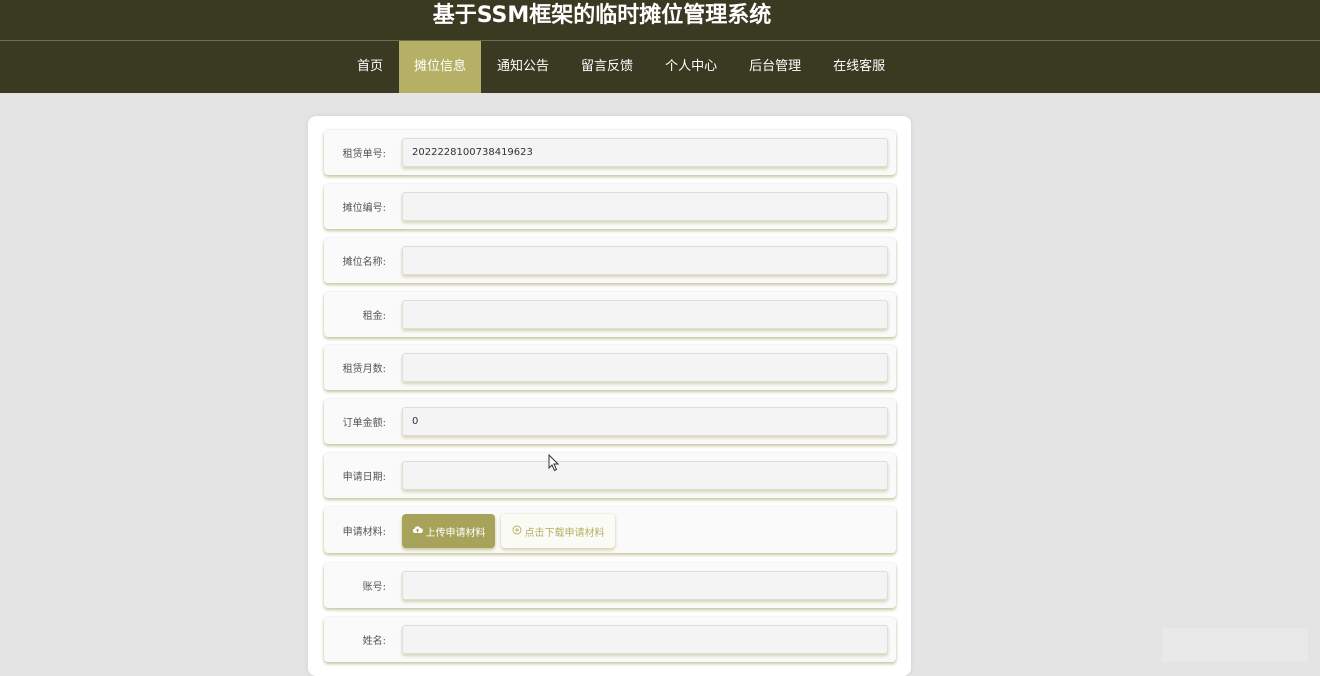 The height and width of the screenshot is (676, 1320). I want to click on form-row-stall-no: 摊位编号:, so click(610, 206).